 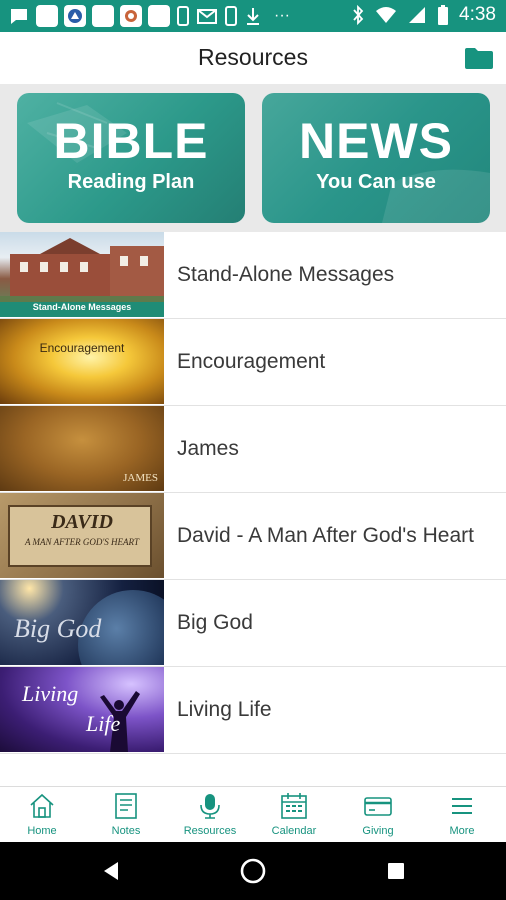 I want to click on tab-notes: Notes, so click(x=126, y=814).